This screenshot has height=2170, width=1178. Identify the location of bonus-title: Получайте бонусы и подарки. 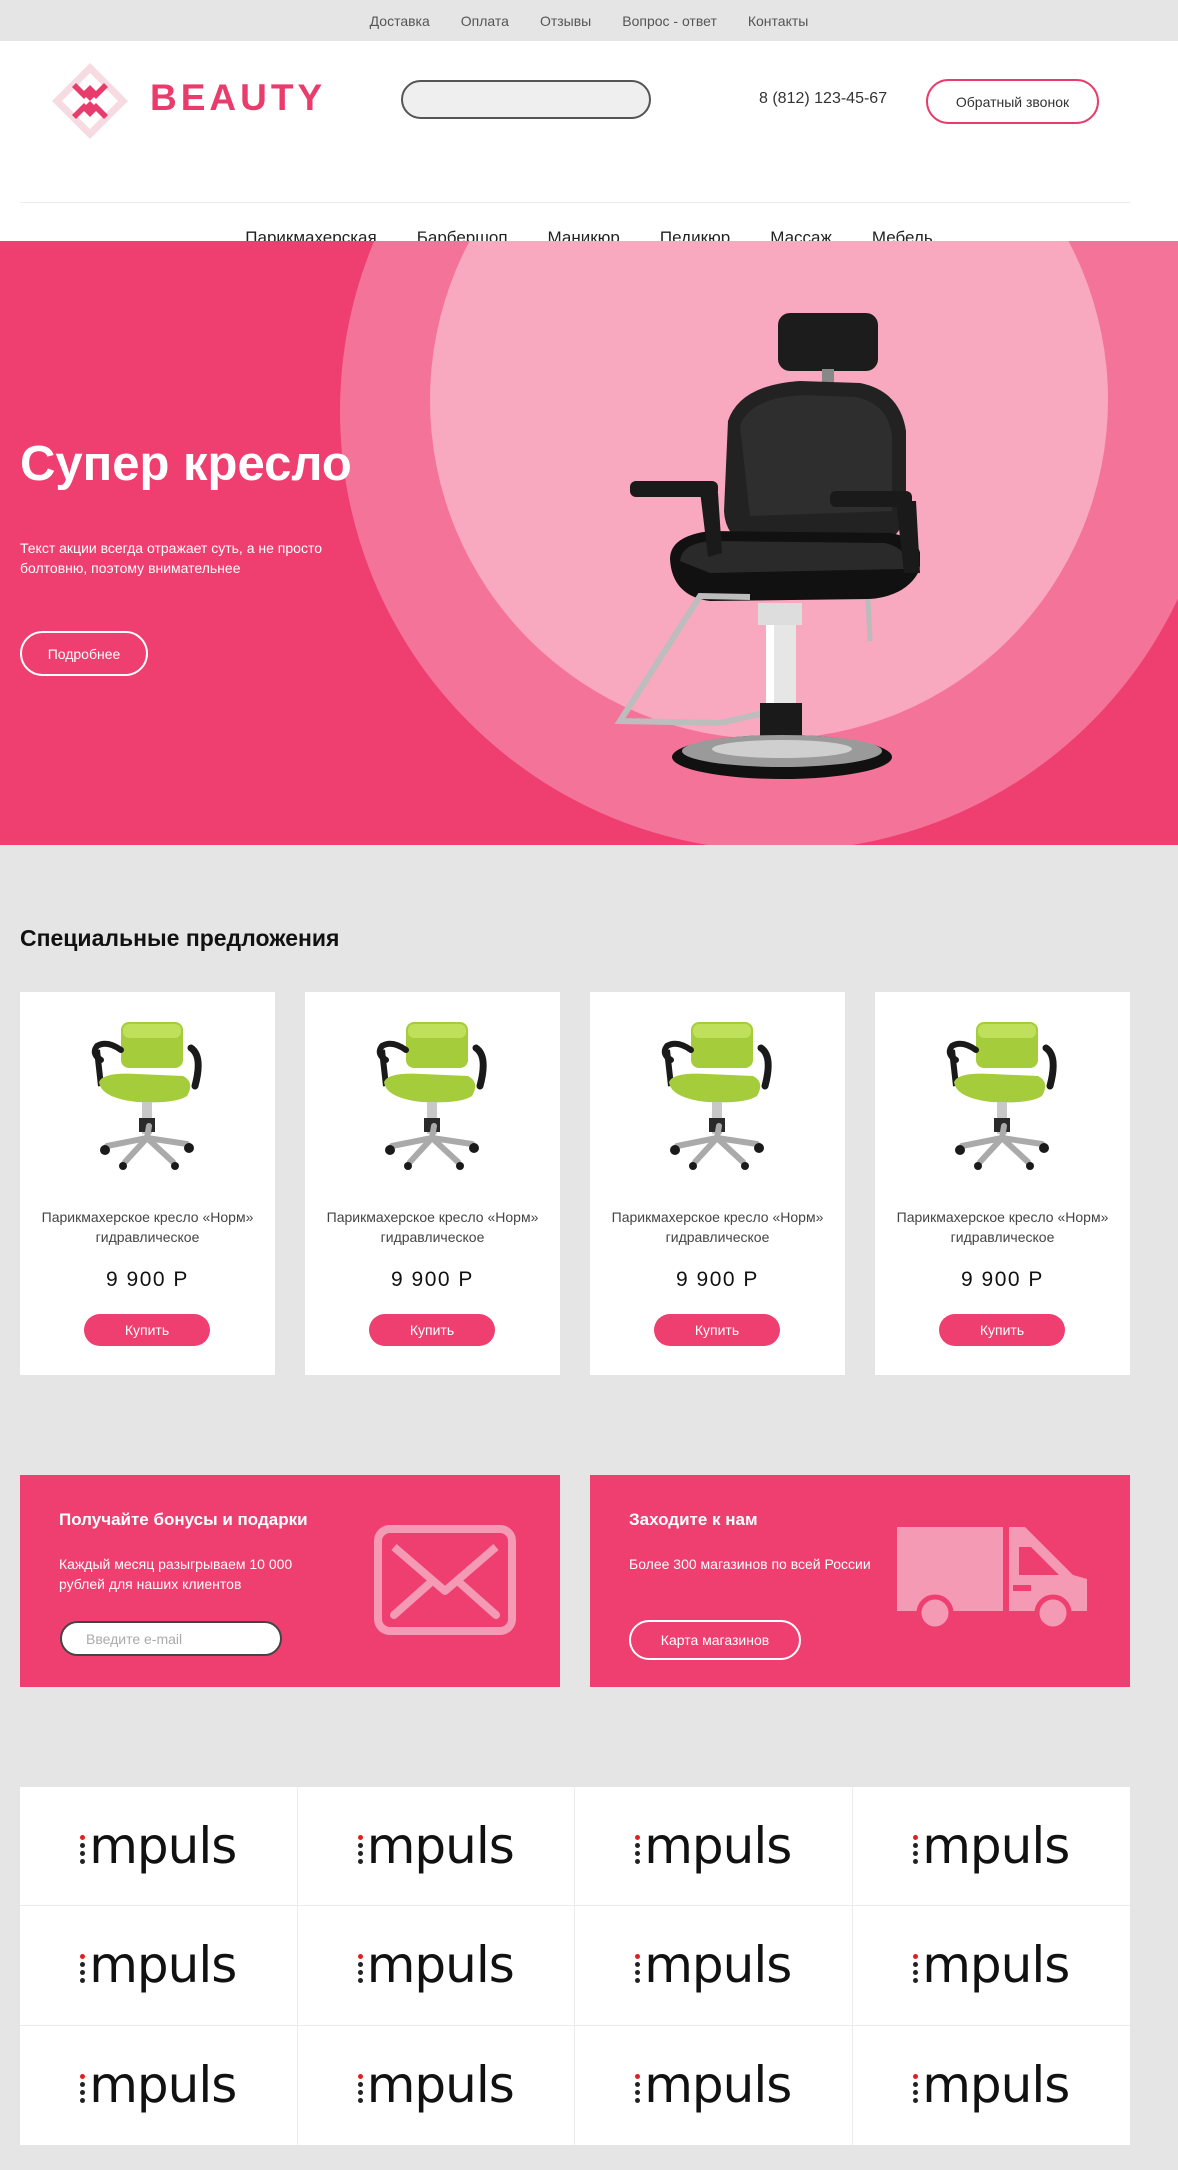
(183, 1519).